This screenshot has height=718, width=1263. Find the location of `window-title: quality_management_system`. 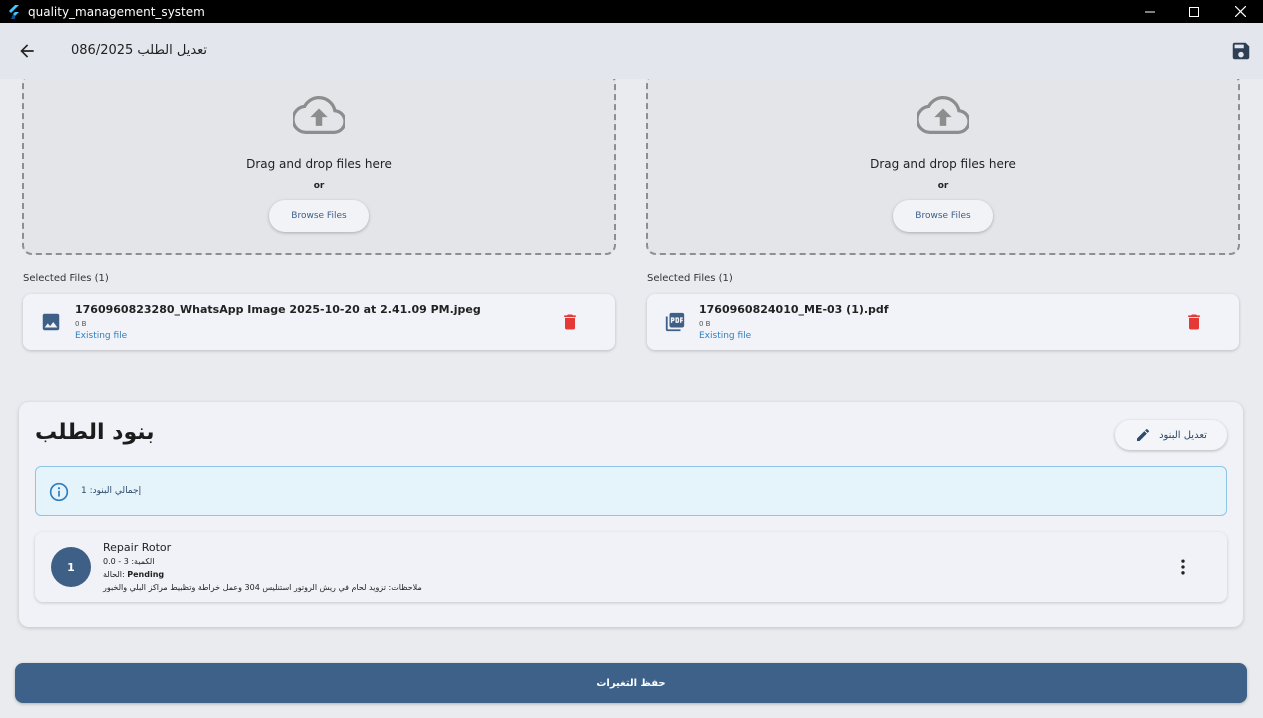

window-title: quality_management_system is located at coordinates (116, 11).